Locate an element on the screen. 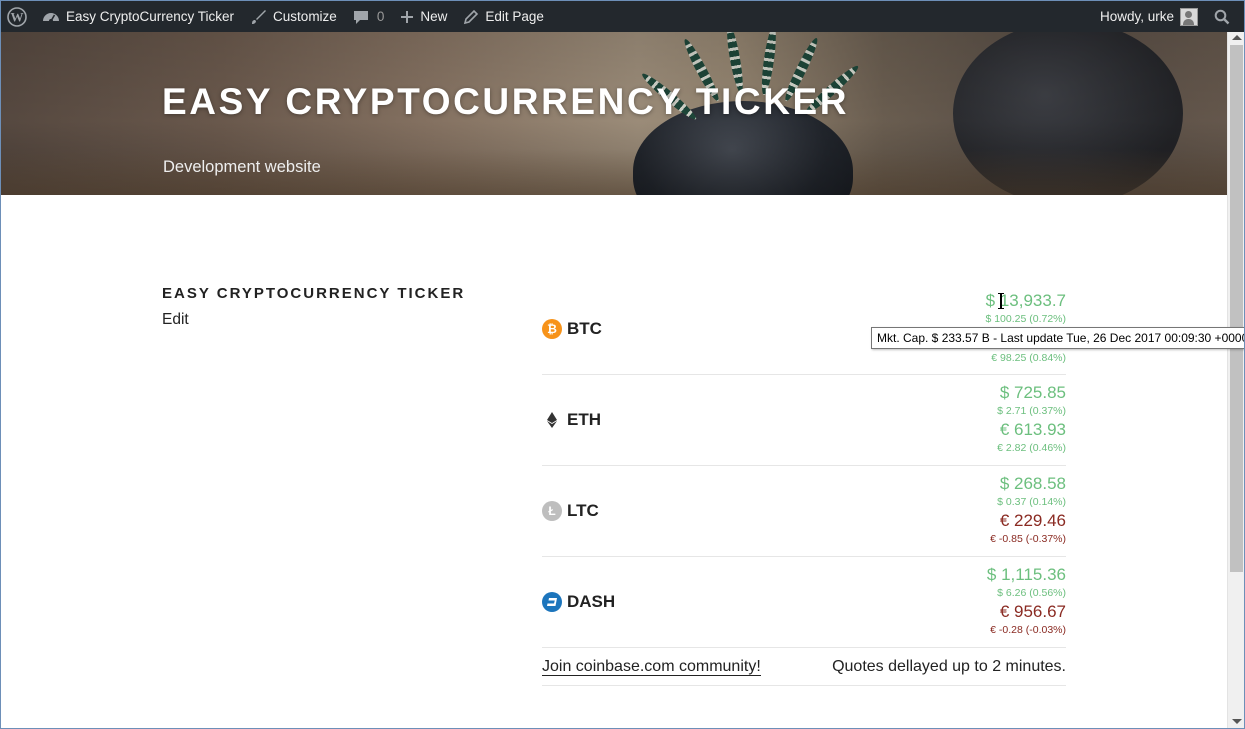  eur-change: € -0.85 (-0.37%) is located at coordinates (1028, 539).